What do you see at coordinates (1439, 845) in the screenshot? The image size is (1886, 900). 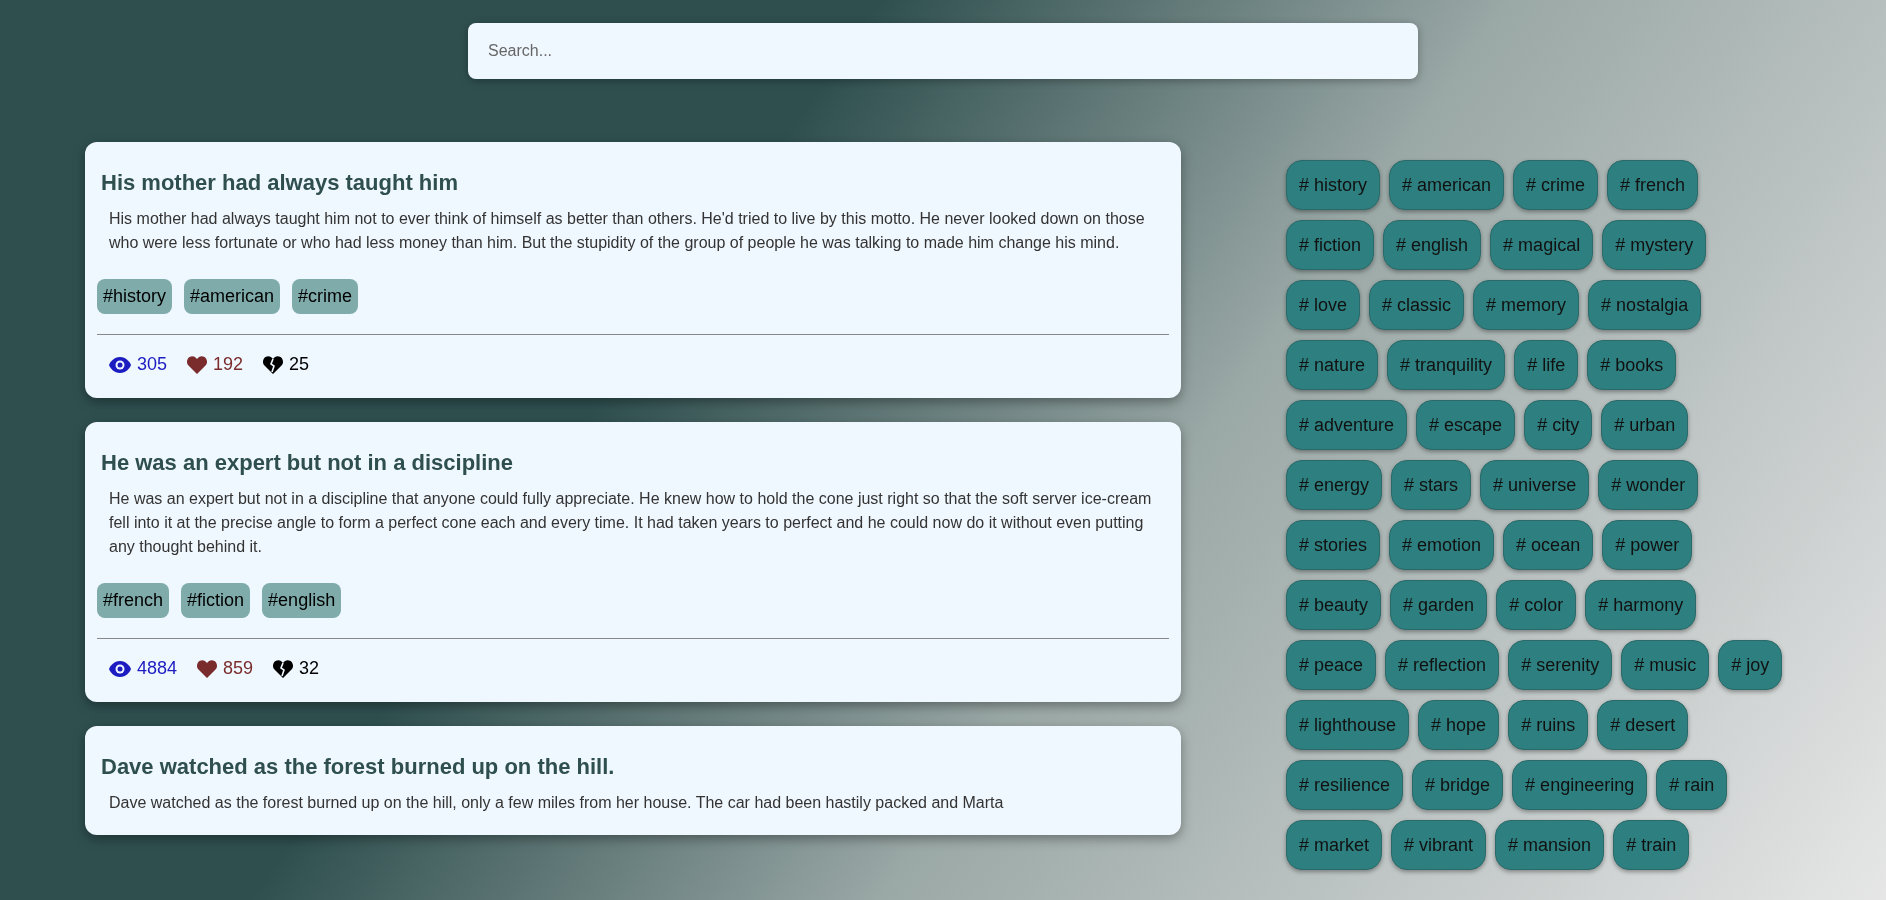 I see `tag-chip: # vibrant` at bounding box center [1439, 845].